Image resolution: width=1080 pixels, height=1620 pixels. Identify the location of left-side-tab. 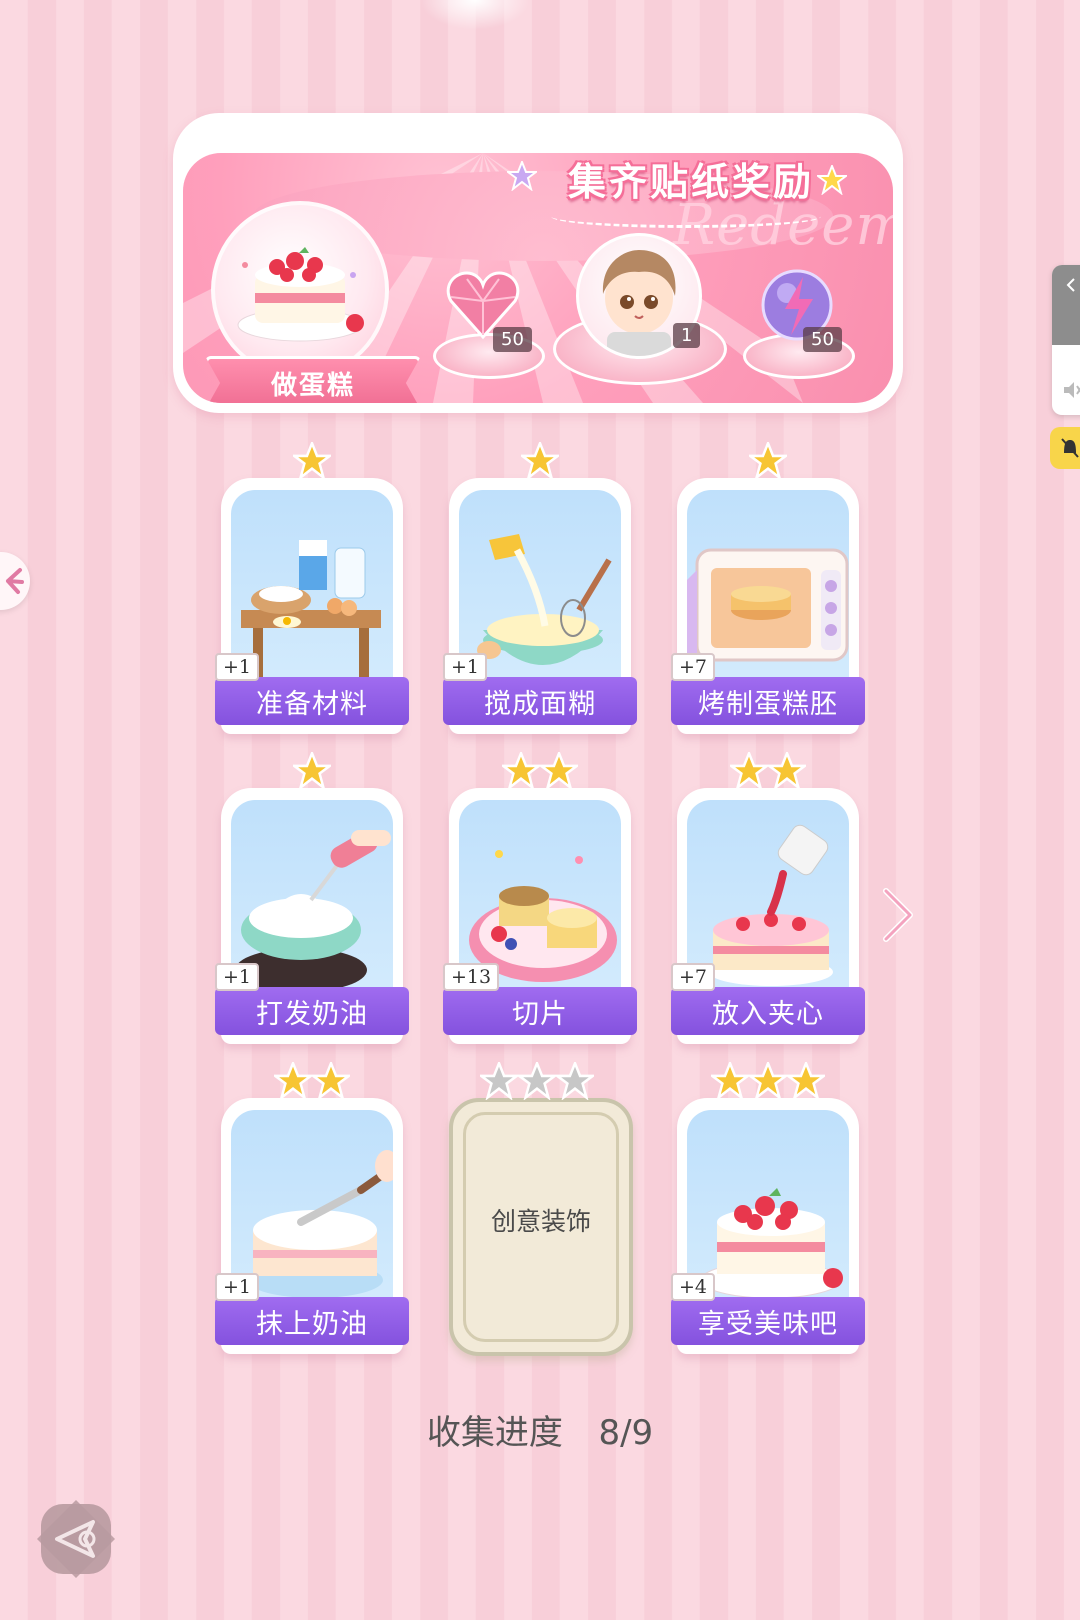
(15, 581).